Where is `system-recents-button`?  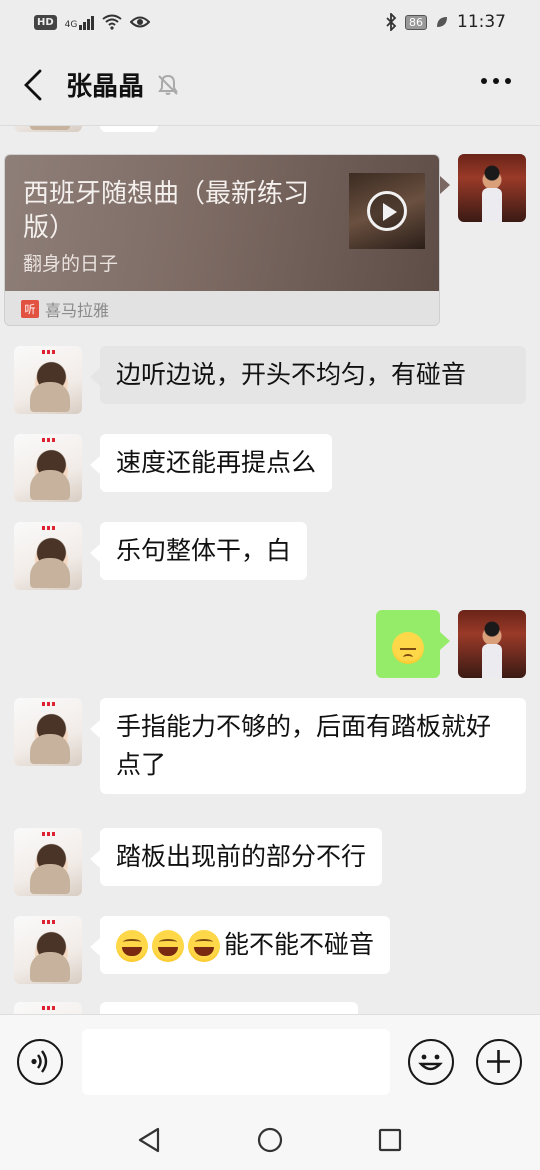 system-recents-button is located at coordinates (390, 1140).